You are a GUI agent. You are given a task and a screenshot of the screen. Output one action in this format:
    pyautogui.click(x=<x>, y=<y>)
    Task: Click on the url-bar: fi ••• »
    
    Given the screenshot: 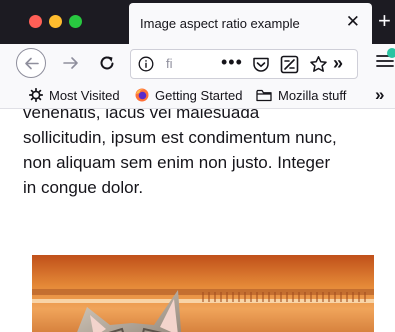 What is the action you would take?
    pyautogui.click(x=244, y=64)
    